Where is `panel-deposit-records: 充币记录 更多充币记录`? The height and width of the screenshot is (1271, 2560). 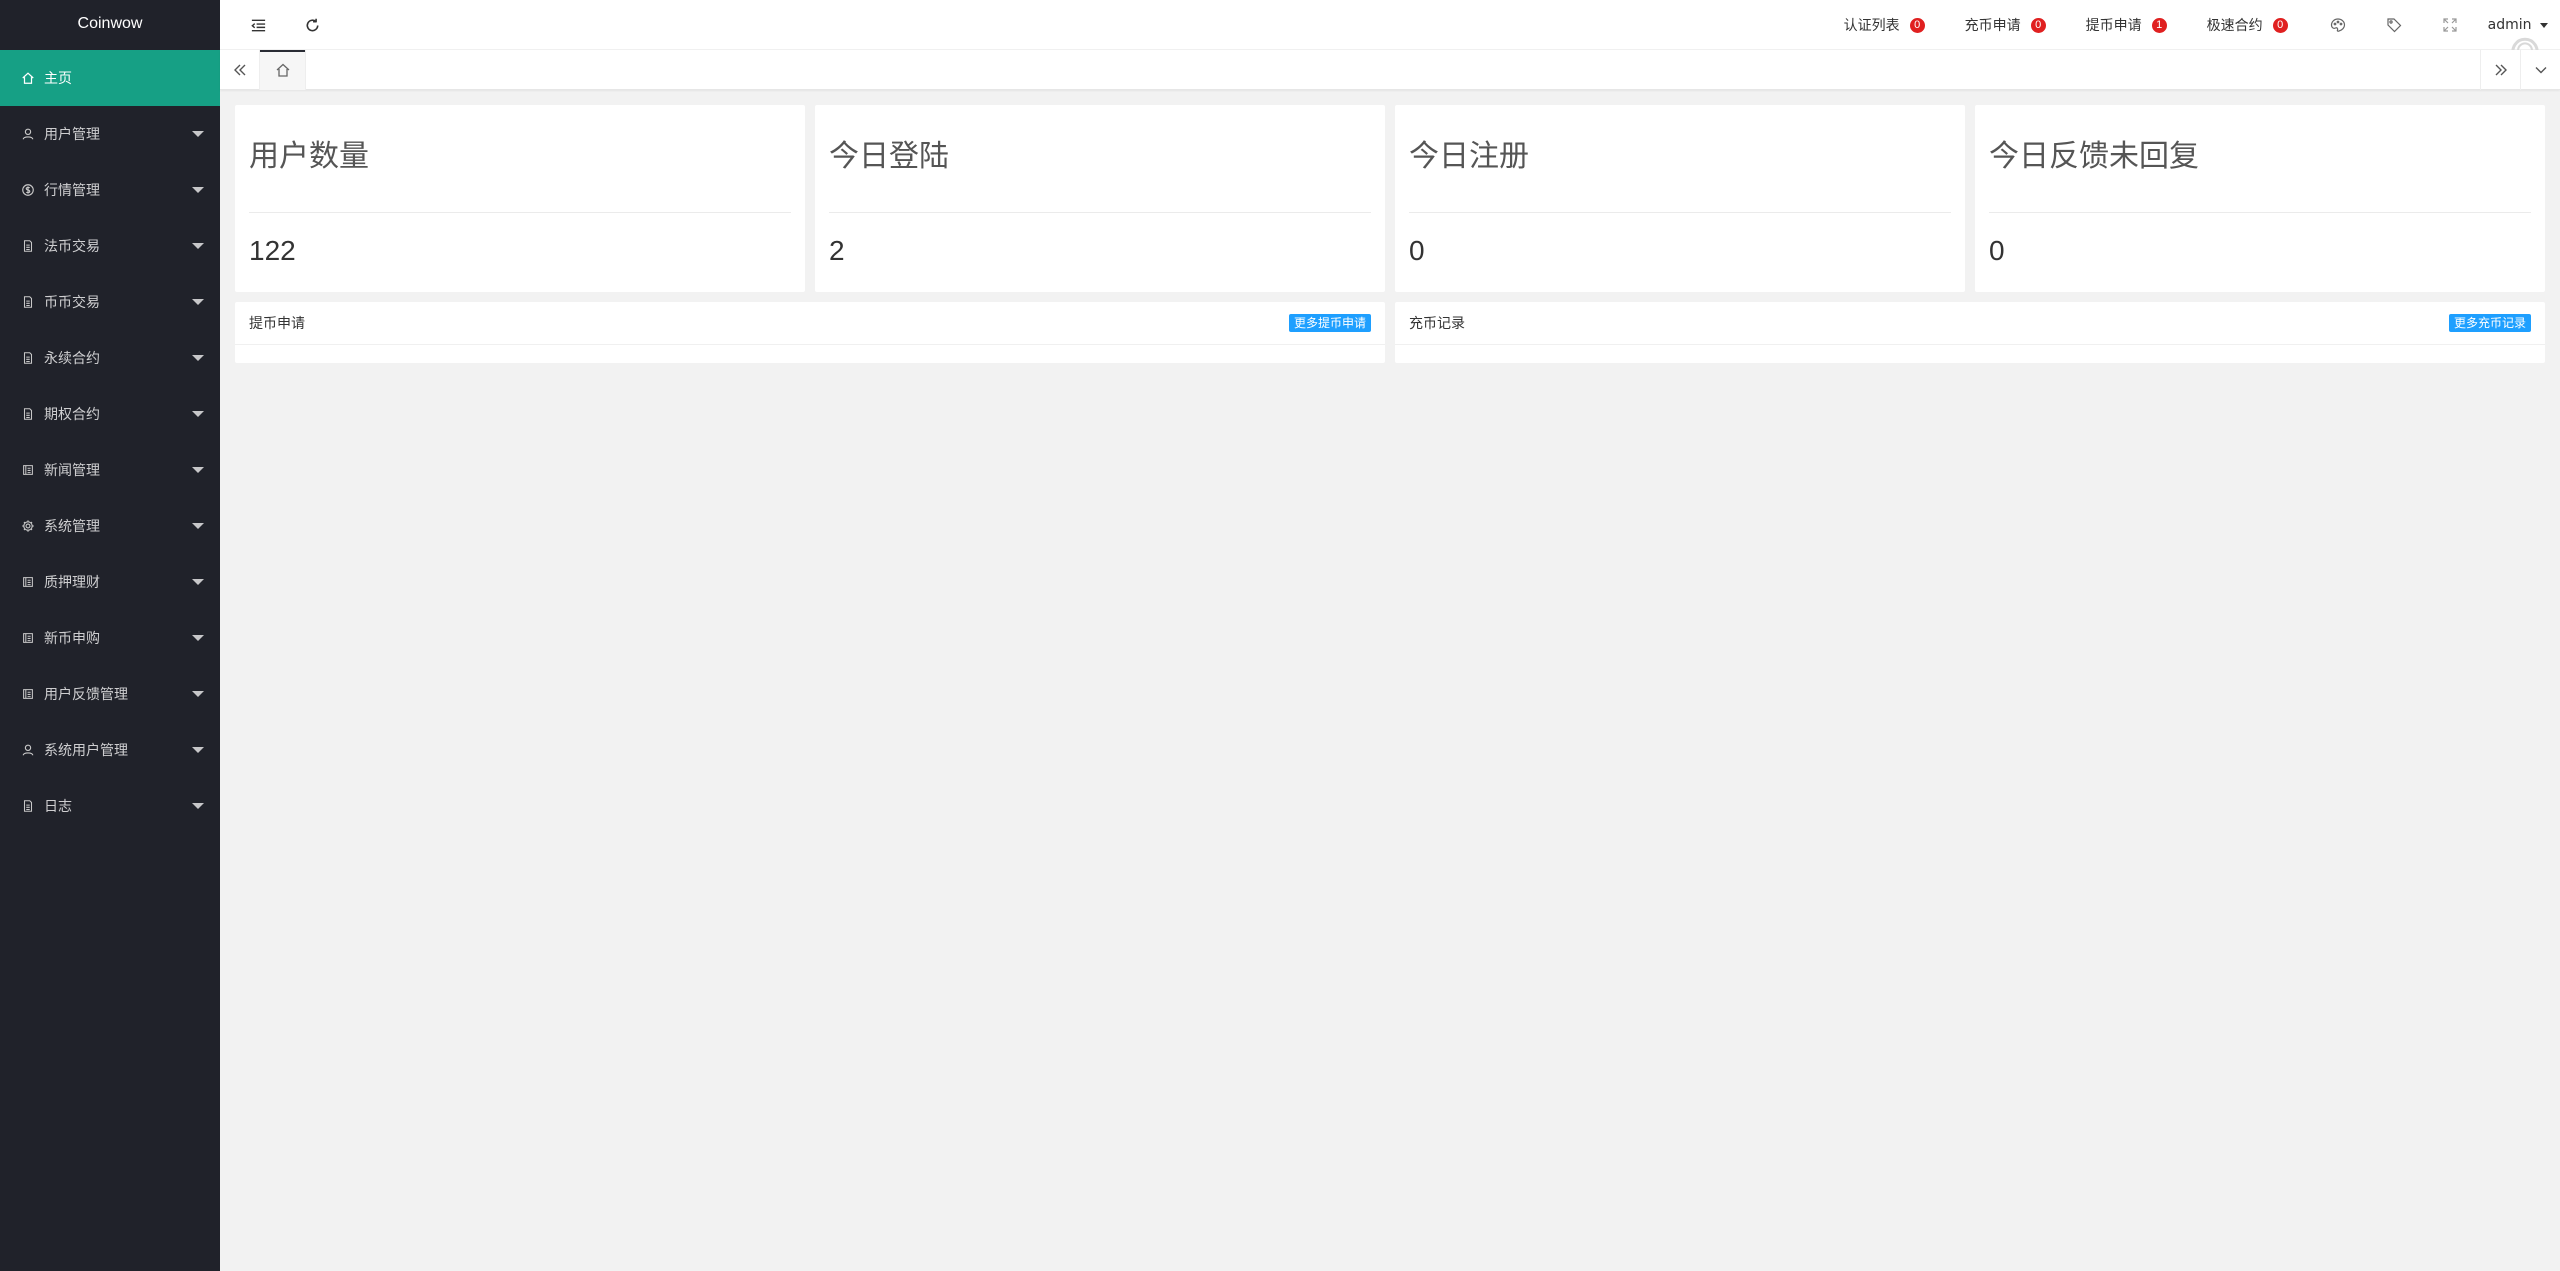
panel-deposit-records: 充币记录 更多充币记录 is located at coordinates (1970, 332).